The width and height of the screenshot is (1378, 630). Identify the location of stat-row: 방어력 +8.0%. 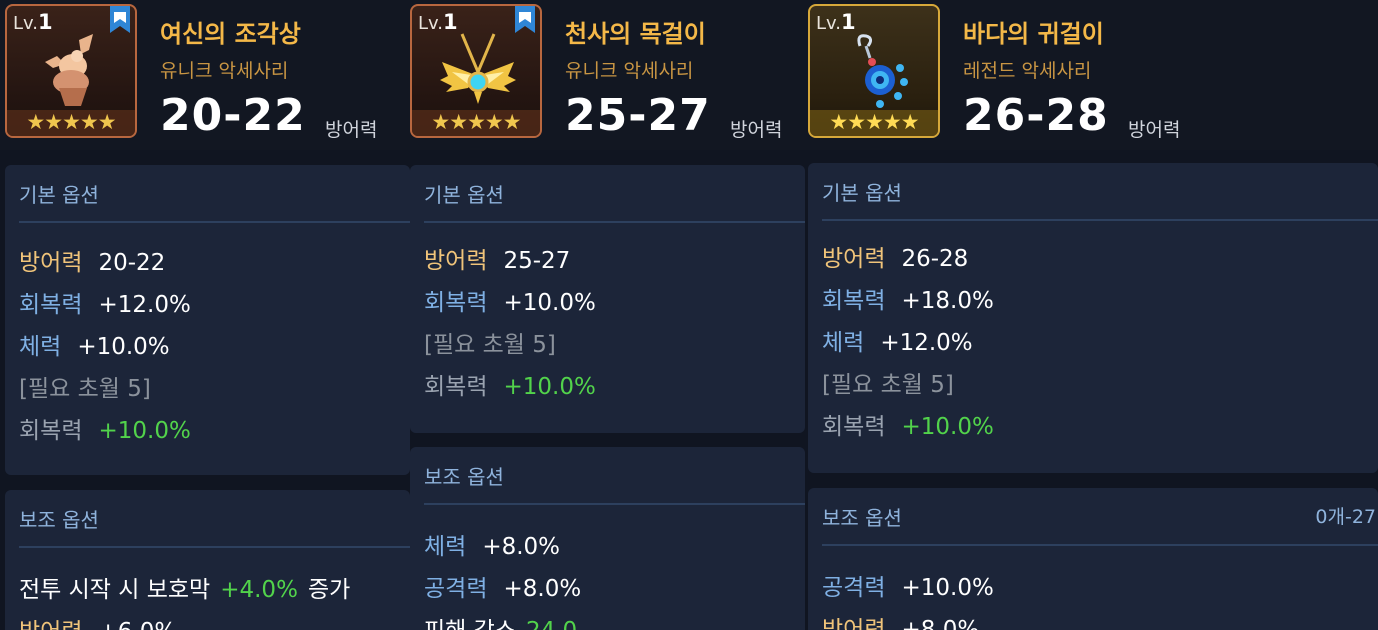
(901, 623).